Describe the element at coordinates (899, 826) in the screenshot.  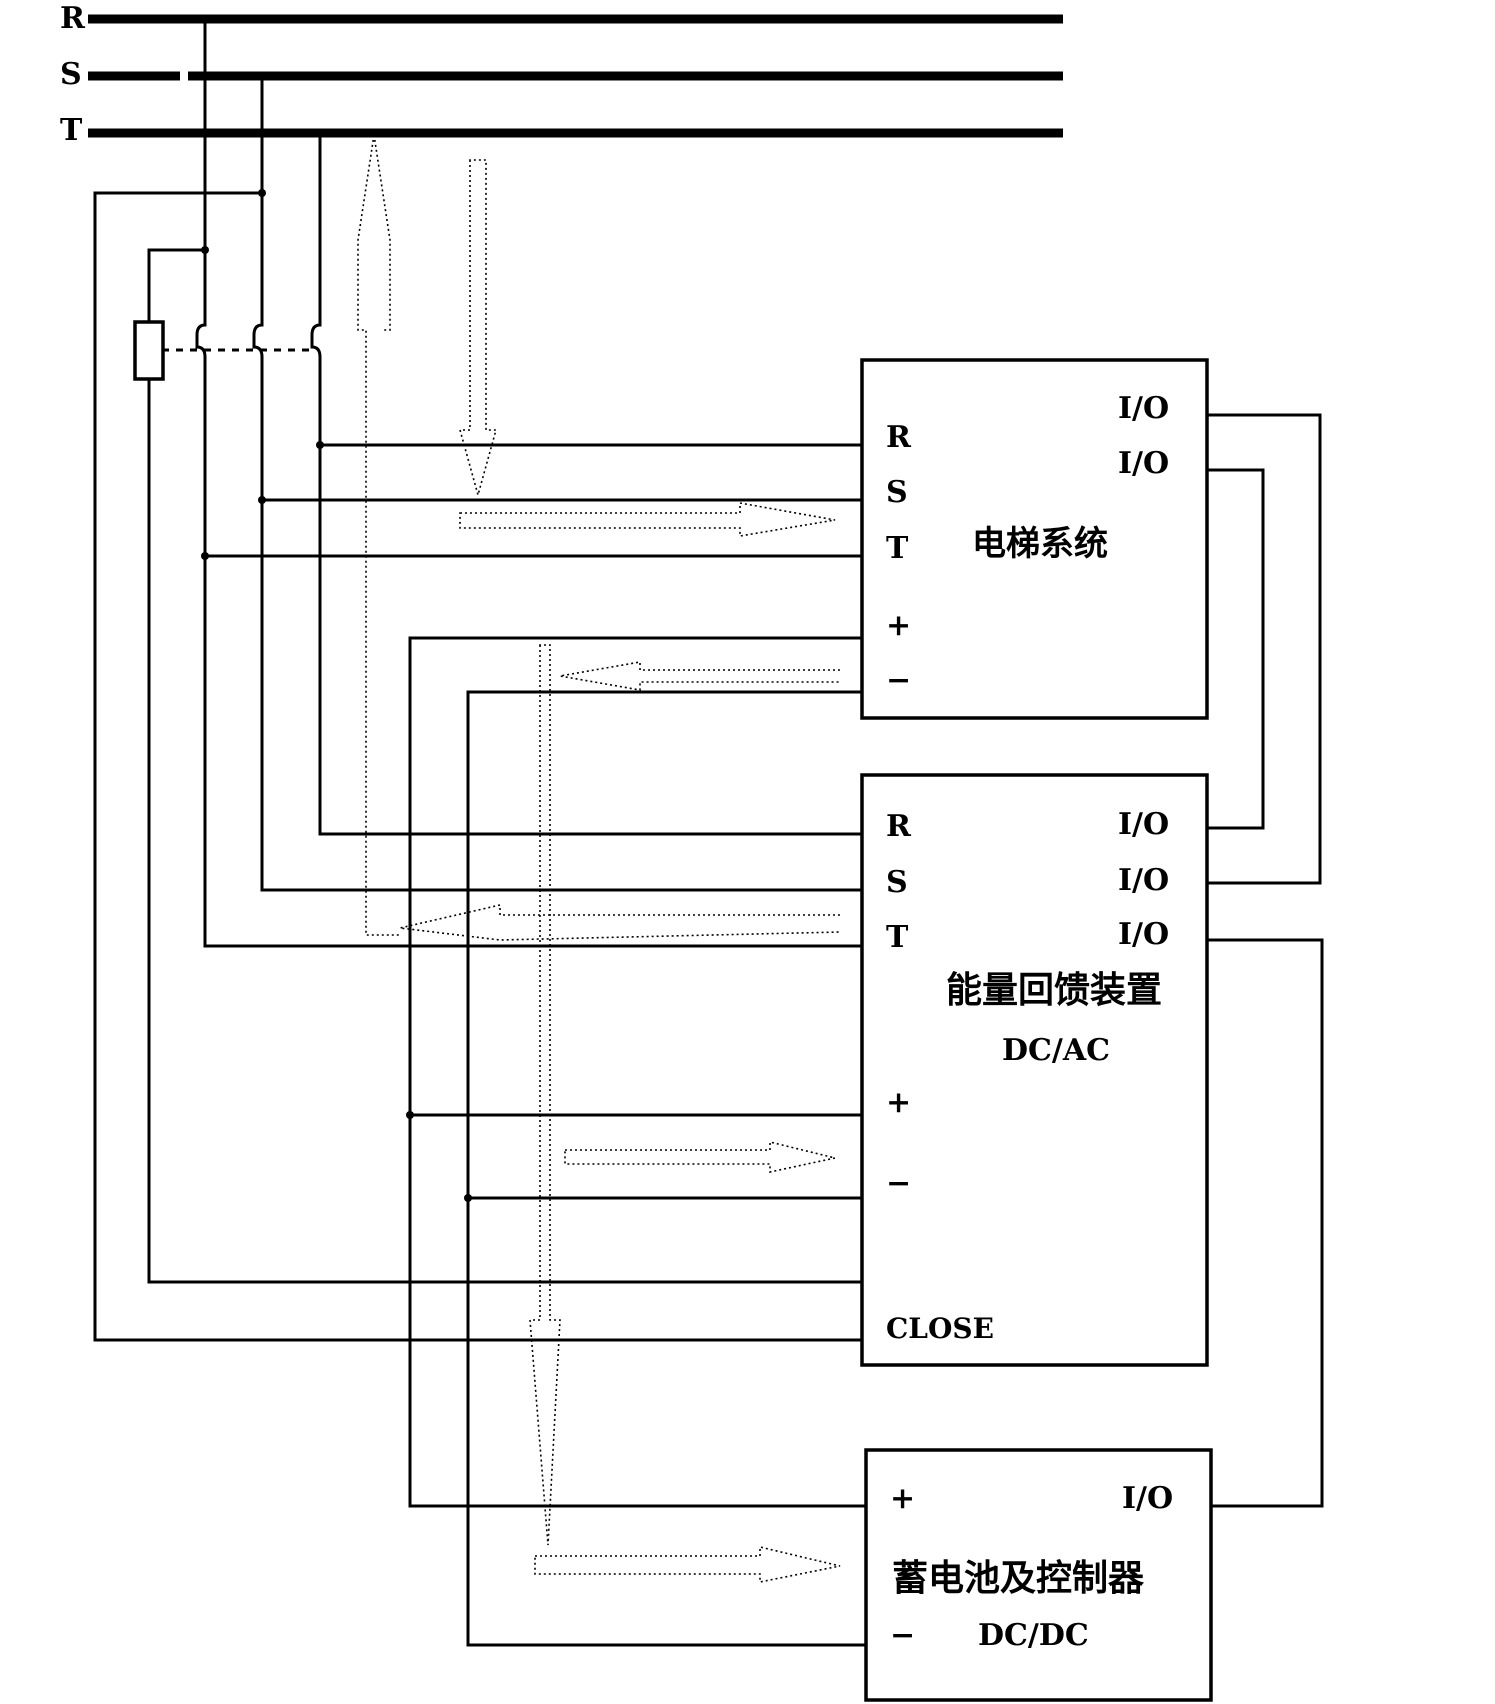
I see `feedback-port-r: R` at that location.